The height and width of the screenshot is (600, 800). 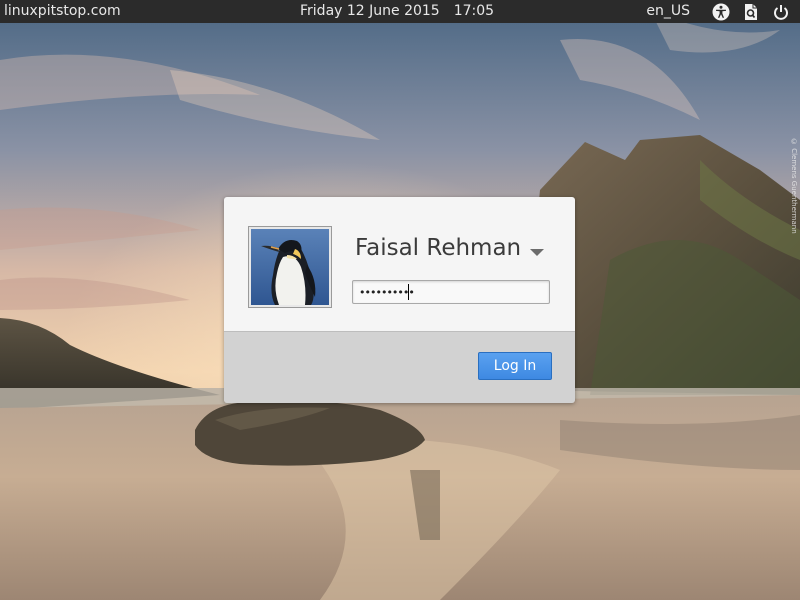 I want to click on keyboard-layout-icon, so click(x=751, y=12).